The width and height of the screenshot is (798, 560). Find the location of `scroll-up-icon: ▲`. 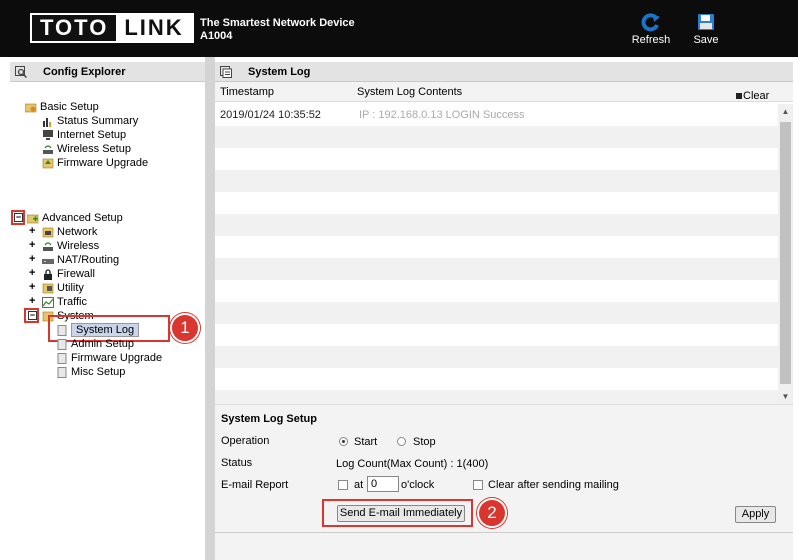

scroll-up-icon: ▲ is located at coordinates (785, 111).